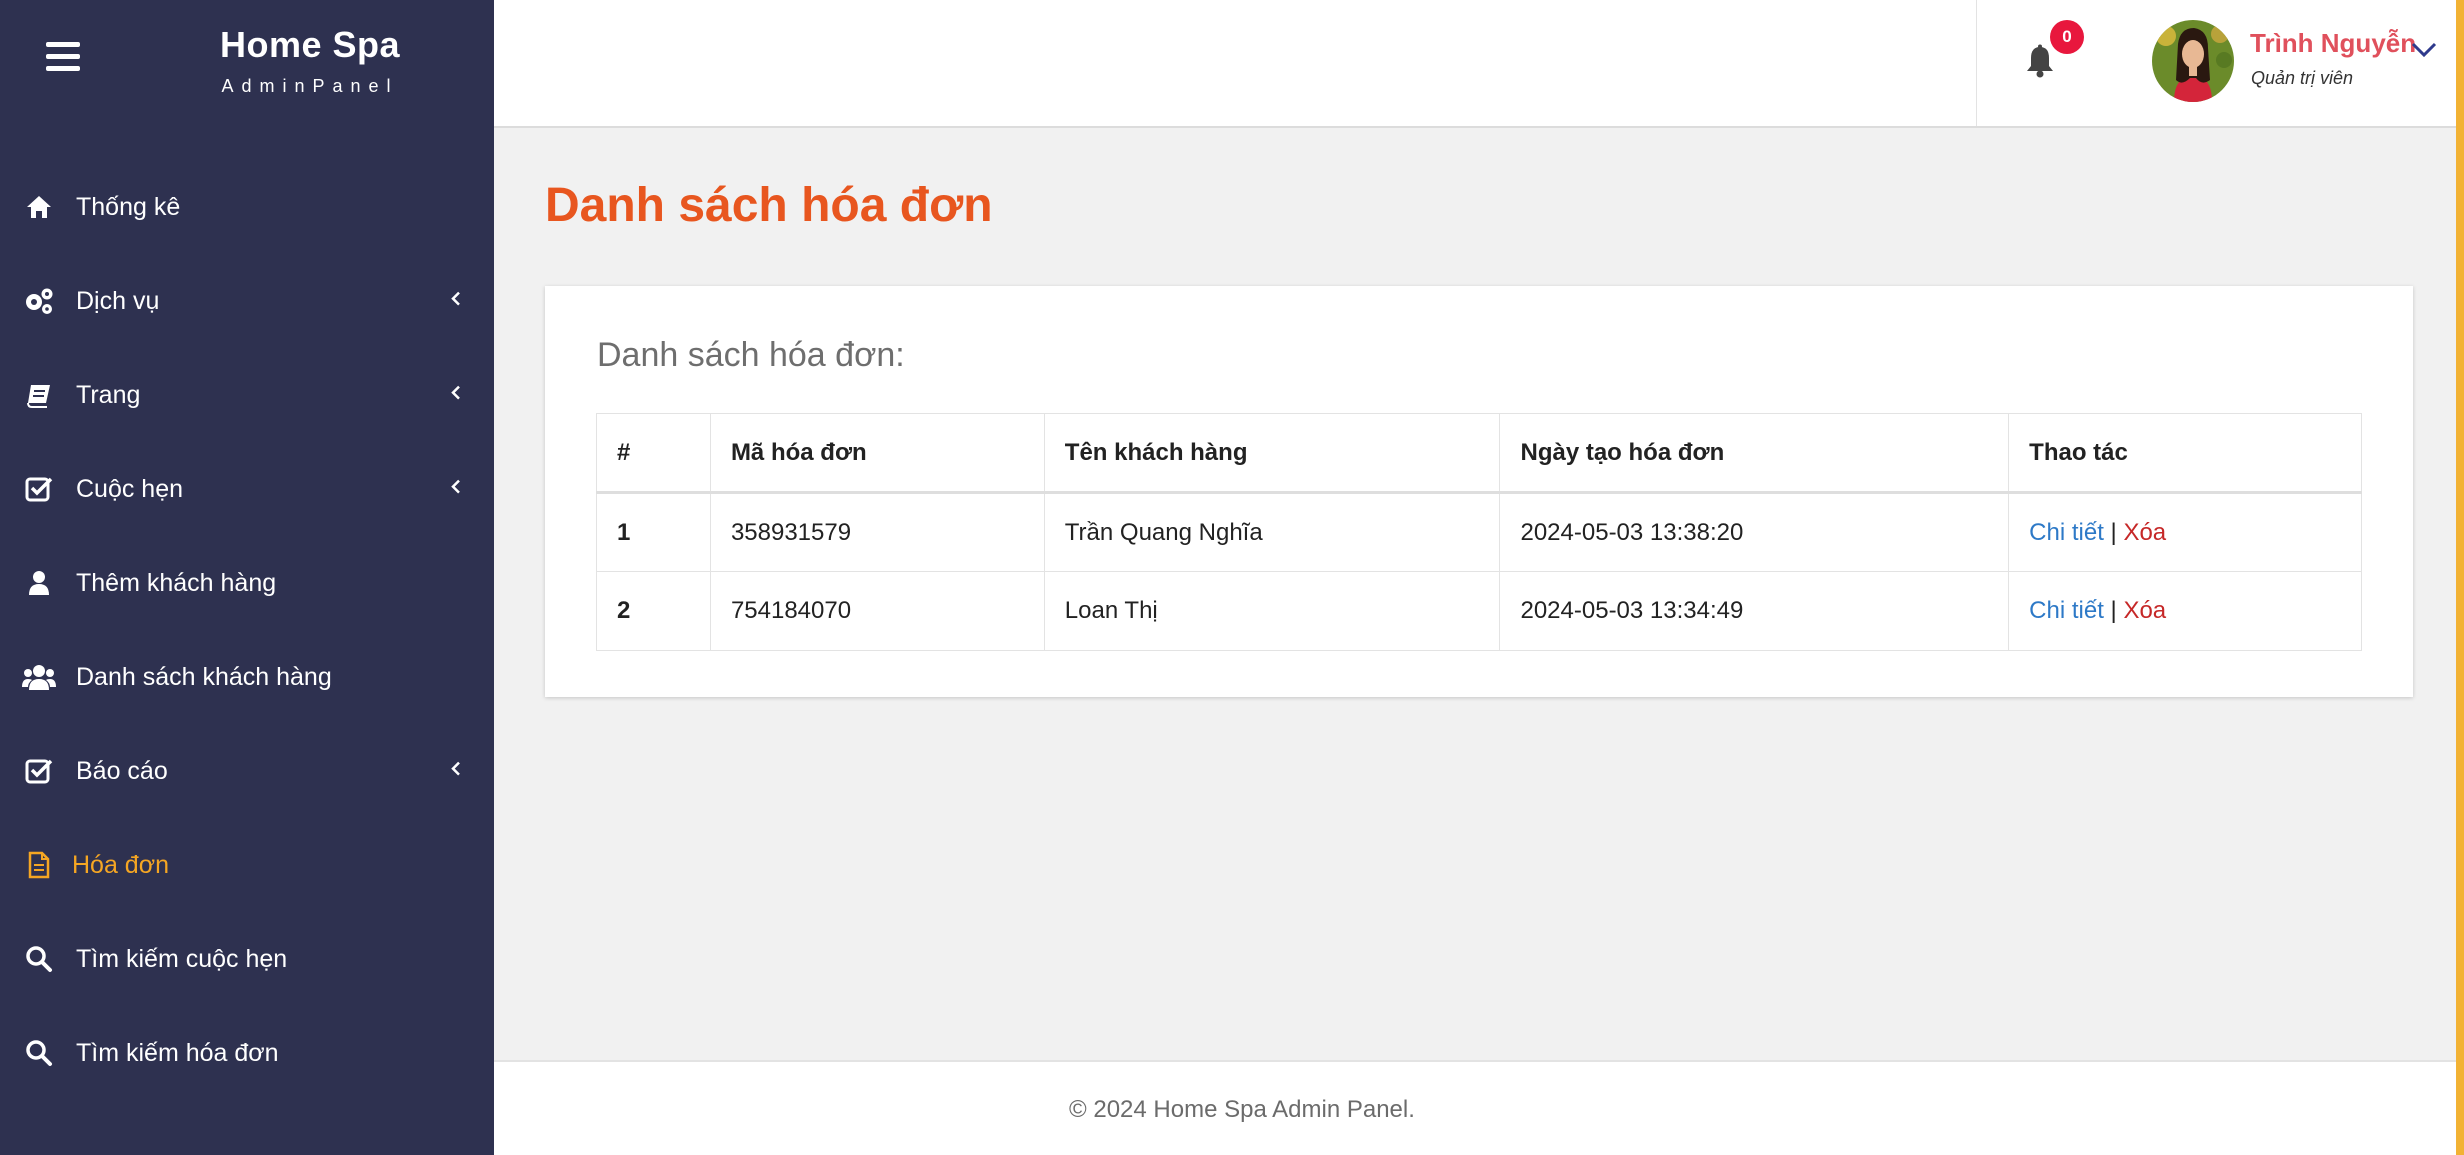 This screenshot has height=1155, width=2464. I want to click on sidebar-item-thong-ke: Thống kê, so click(247, 207).